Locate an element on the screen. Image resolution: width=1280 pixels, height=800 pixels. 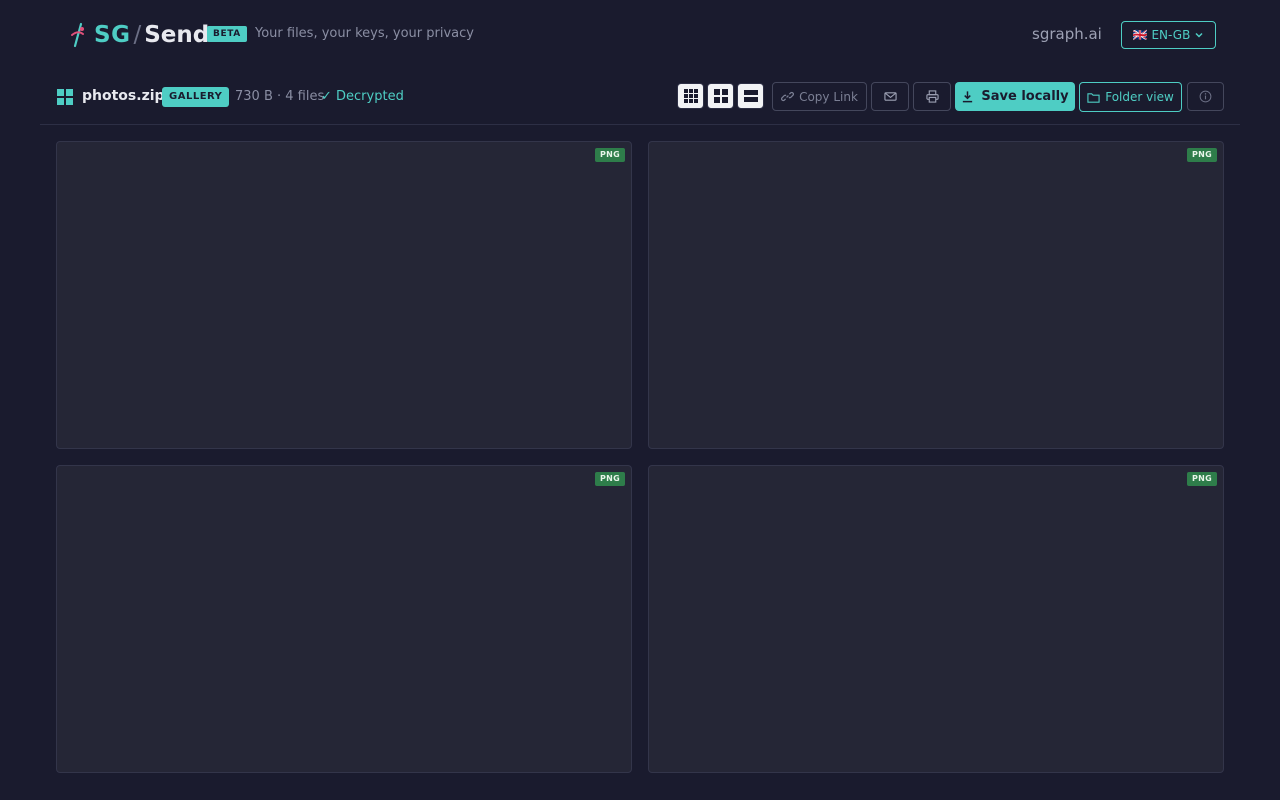
view-grid-large-button is located at coordinates (720, 96).